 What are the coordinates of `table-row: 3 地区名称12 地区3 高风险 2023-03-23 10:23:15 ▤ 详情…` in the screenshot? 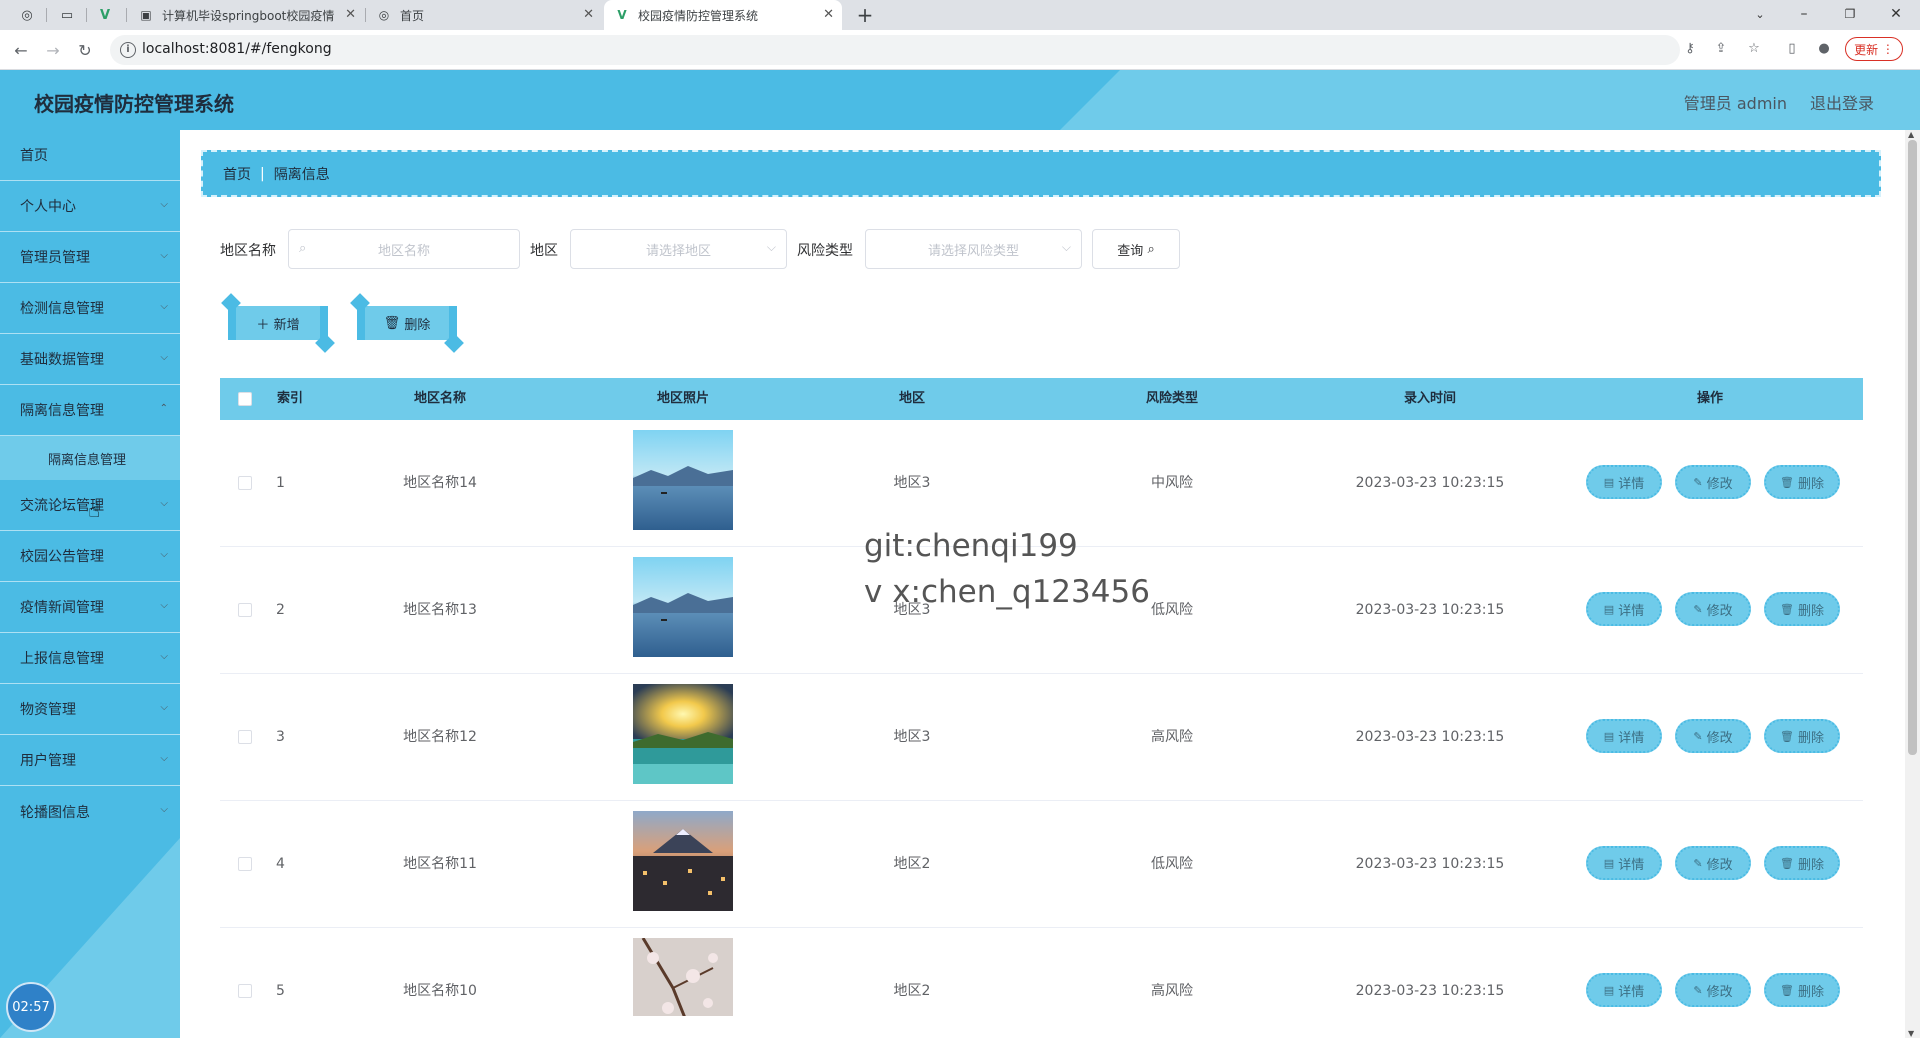 It's located at (1041, 737).